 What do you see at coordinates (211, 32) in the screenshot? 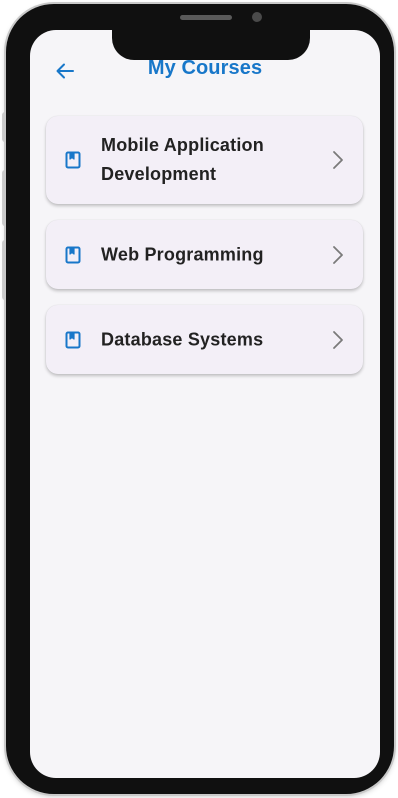
I see `phone-notch` at bounding box center [211, 32].